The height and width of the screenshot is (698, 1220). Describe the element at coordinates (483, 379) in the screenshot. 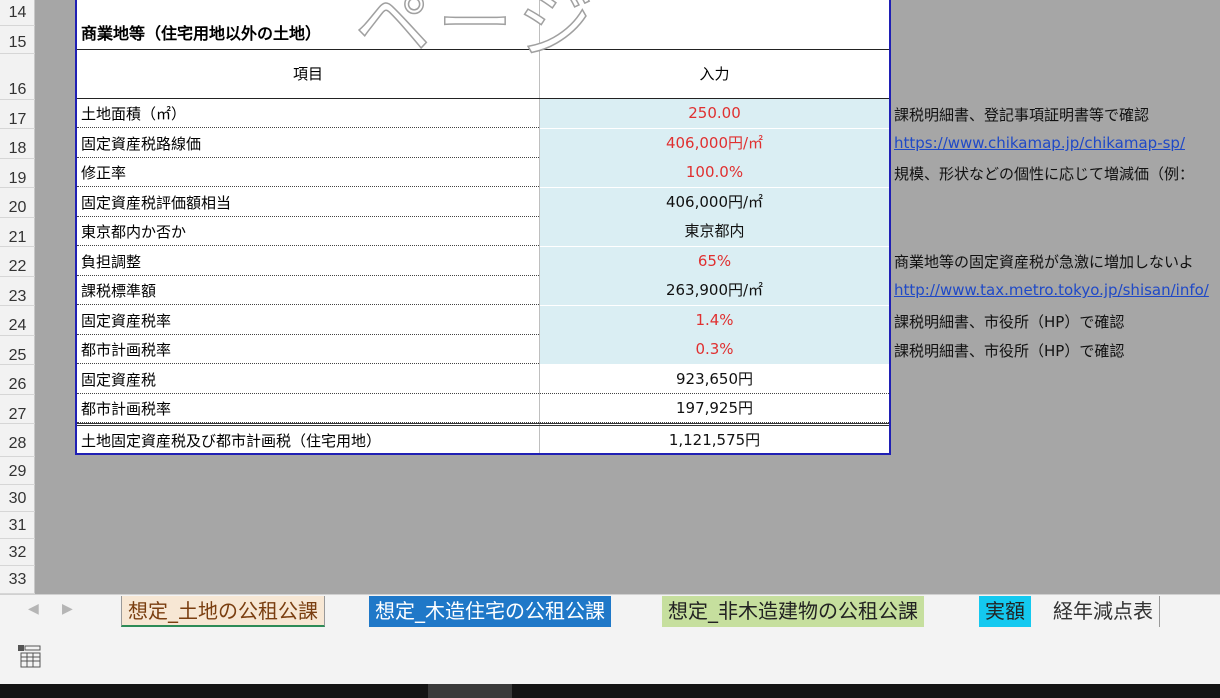

I see `table-row: 固定資産税 923,650円` at that location.